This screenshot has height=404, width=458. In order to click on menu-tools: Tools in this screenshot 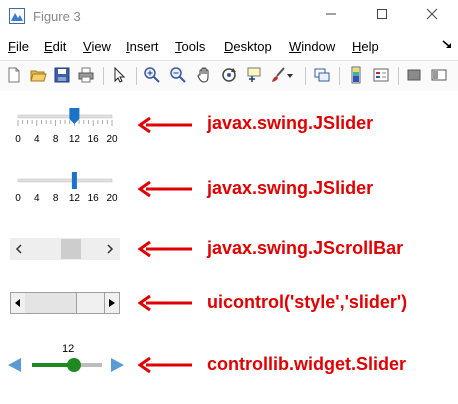, I will do `click(190, 46)`.